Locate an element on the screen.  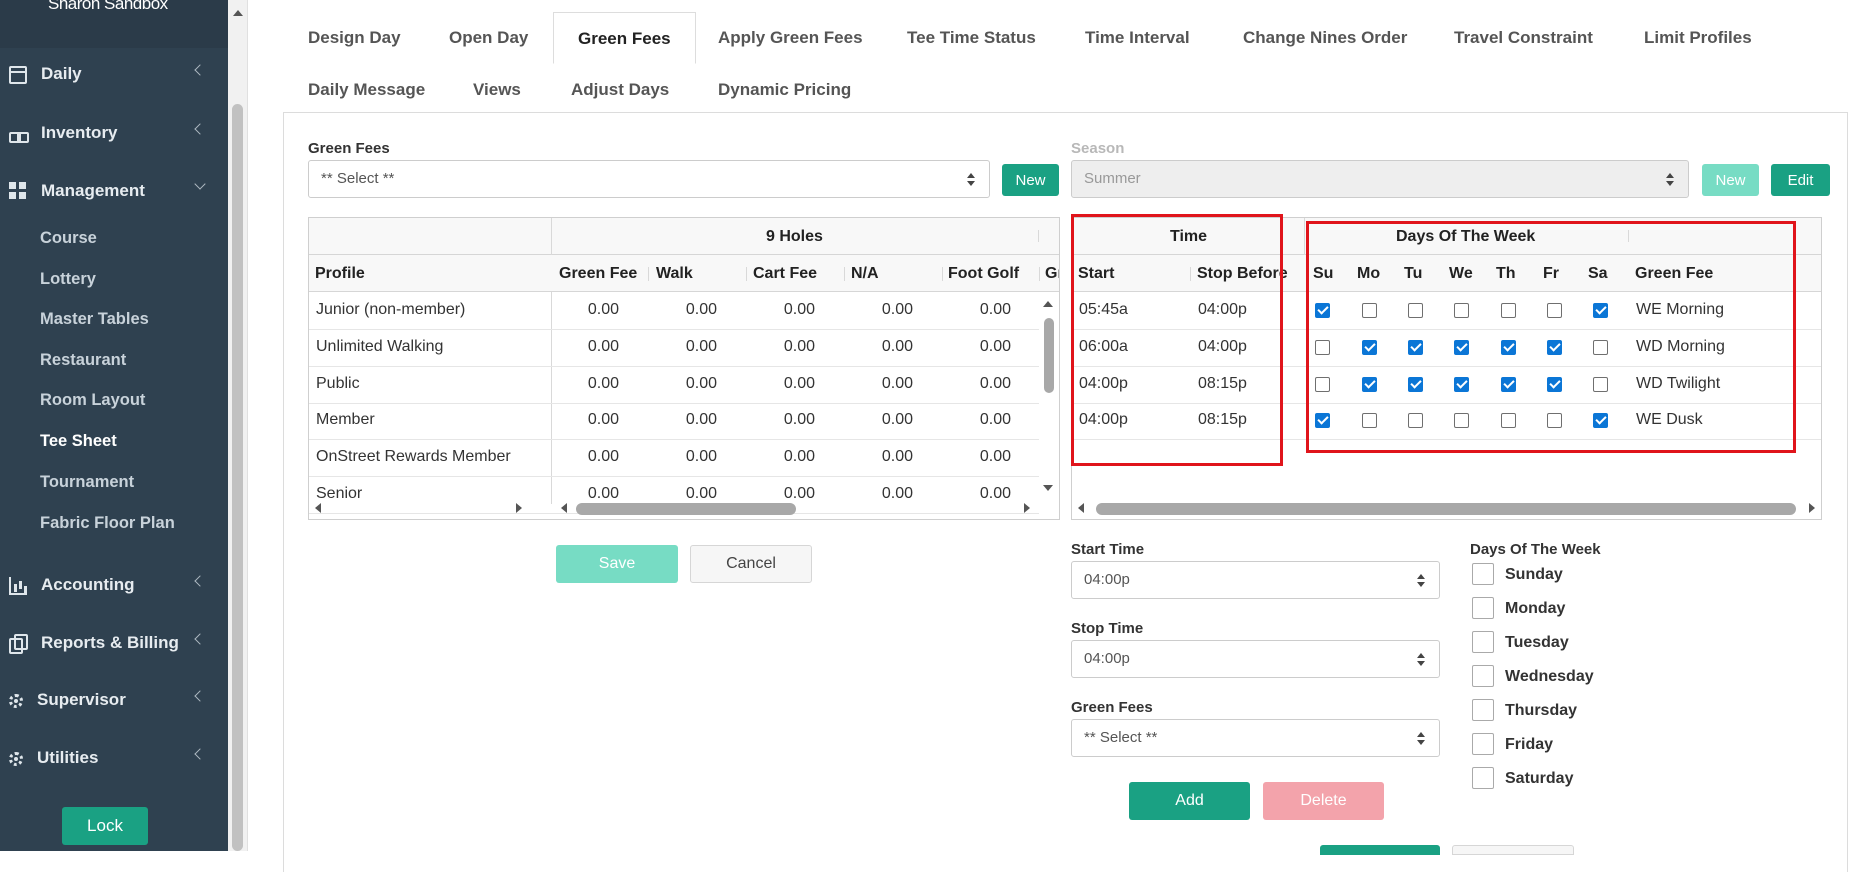
sidebar-item-supervisor: Supervisor is located at coordinates (114, 700).